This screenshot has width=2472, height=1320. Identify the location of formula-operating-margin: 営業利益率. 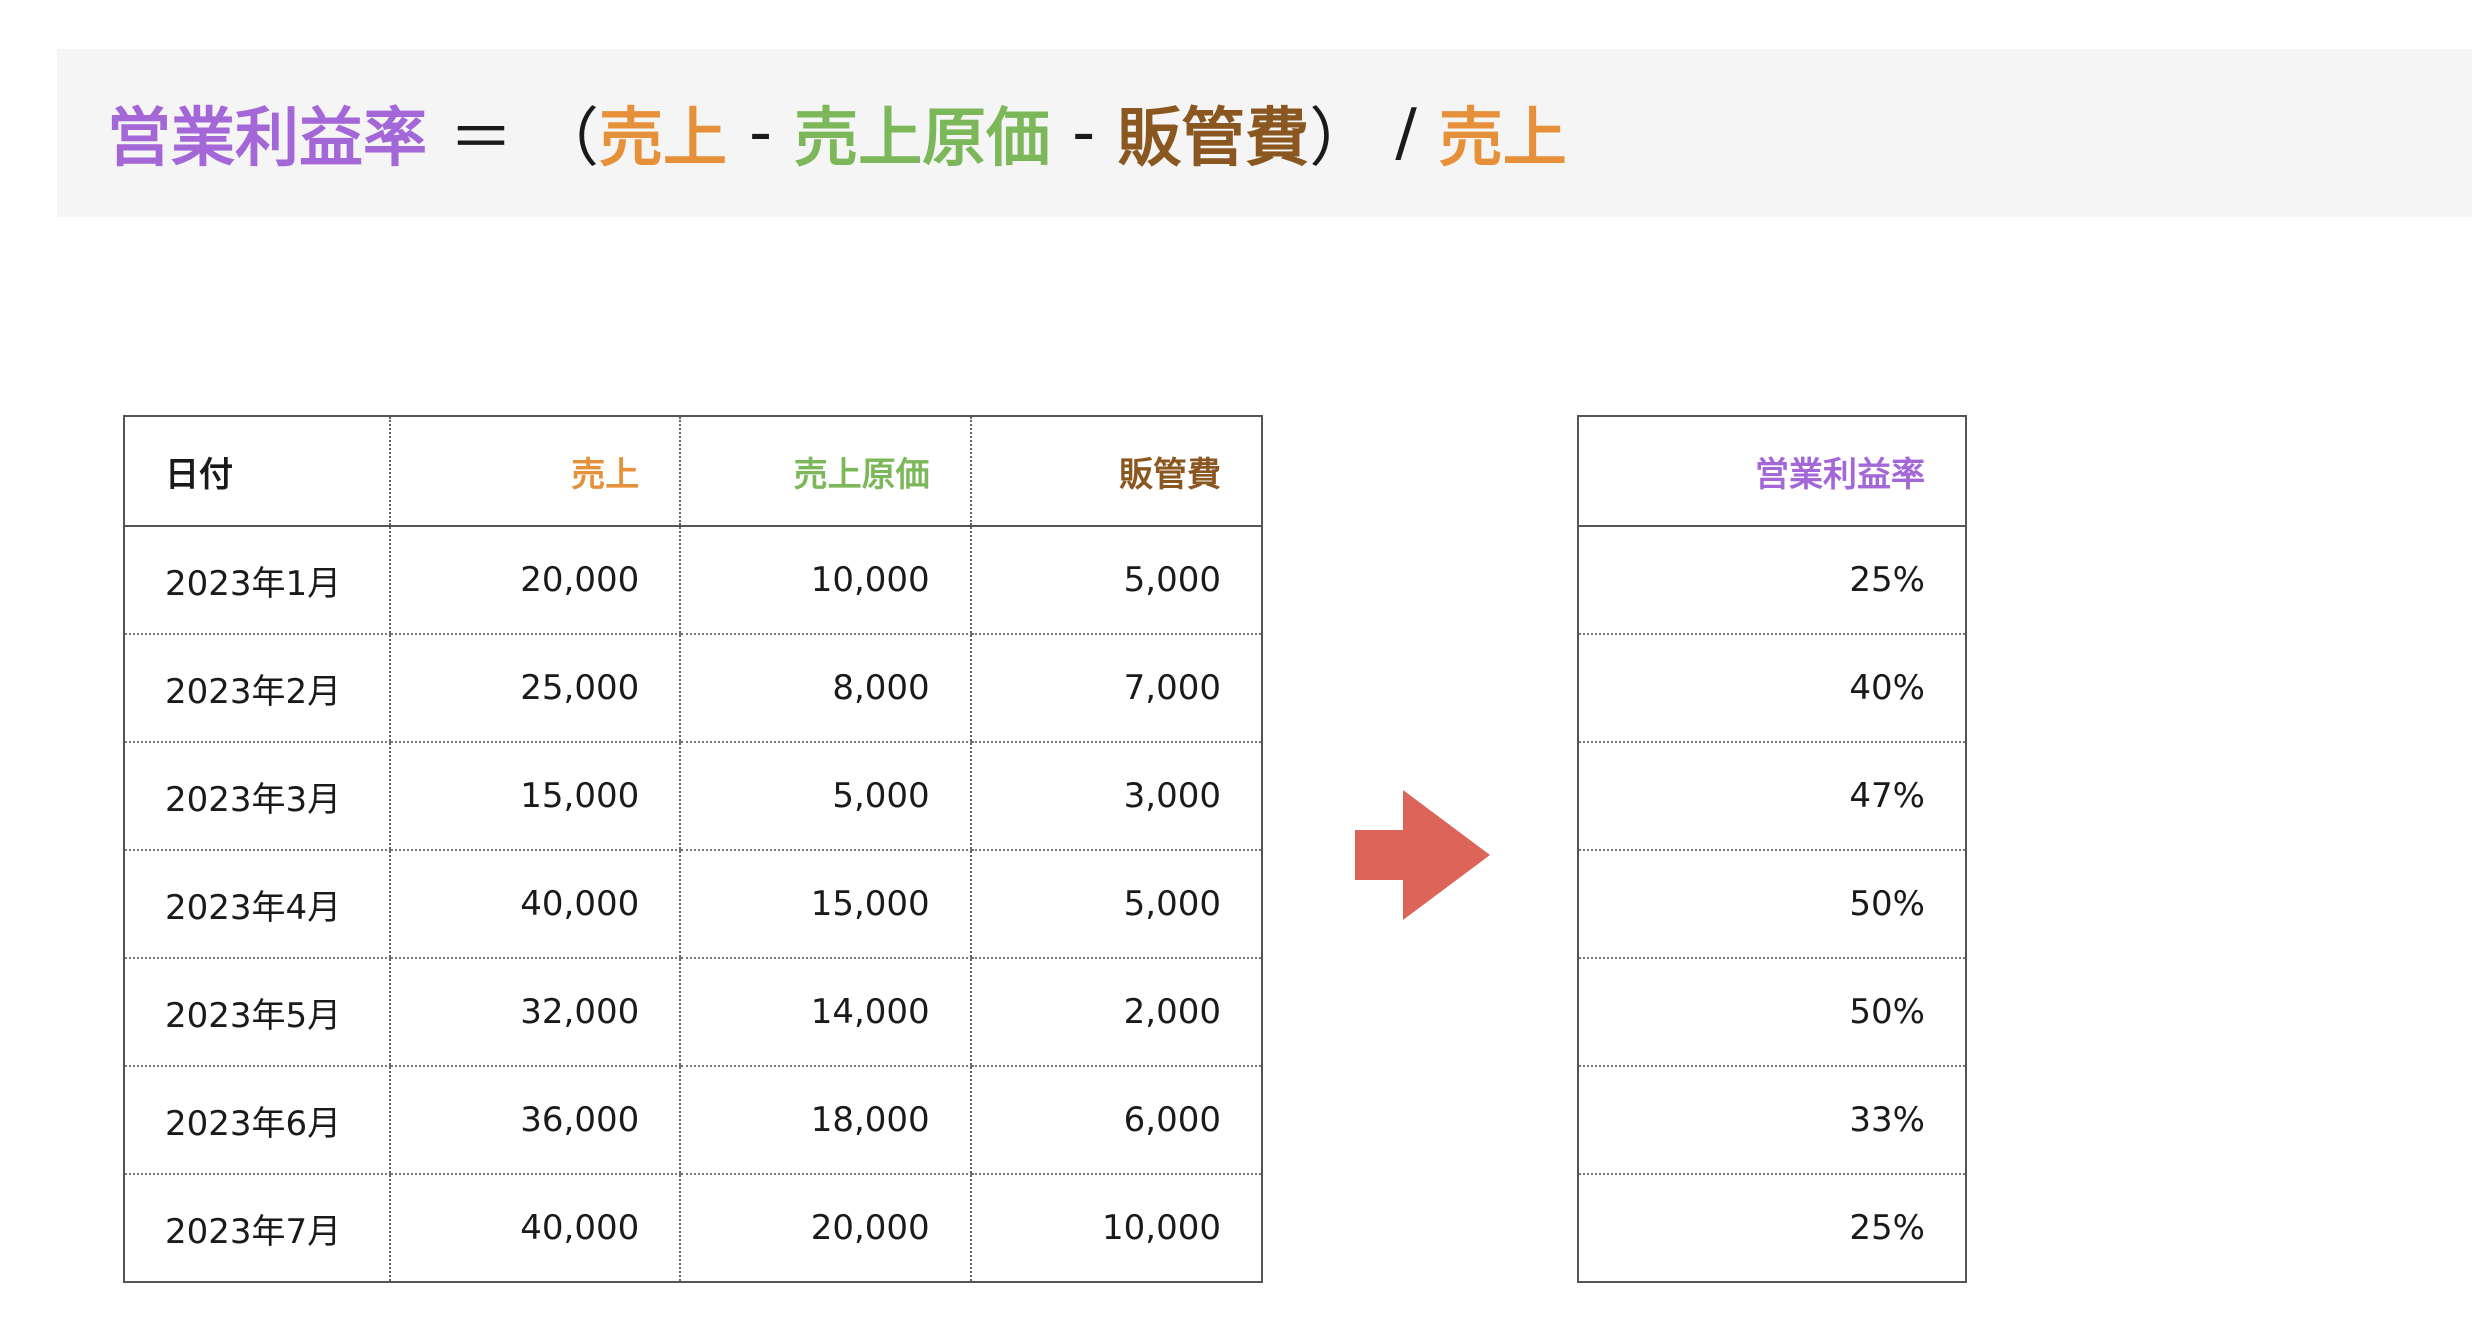
(267, 139).